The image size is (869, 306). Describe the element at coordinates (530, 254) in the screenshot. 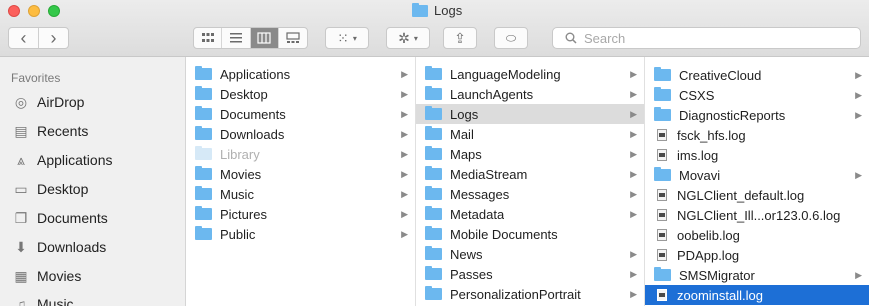

I see `folder-row: News ▶` at that location.